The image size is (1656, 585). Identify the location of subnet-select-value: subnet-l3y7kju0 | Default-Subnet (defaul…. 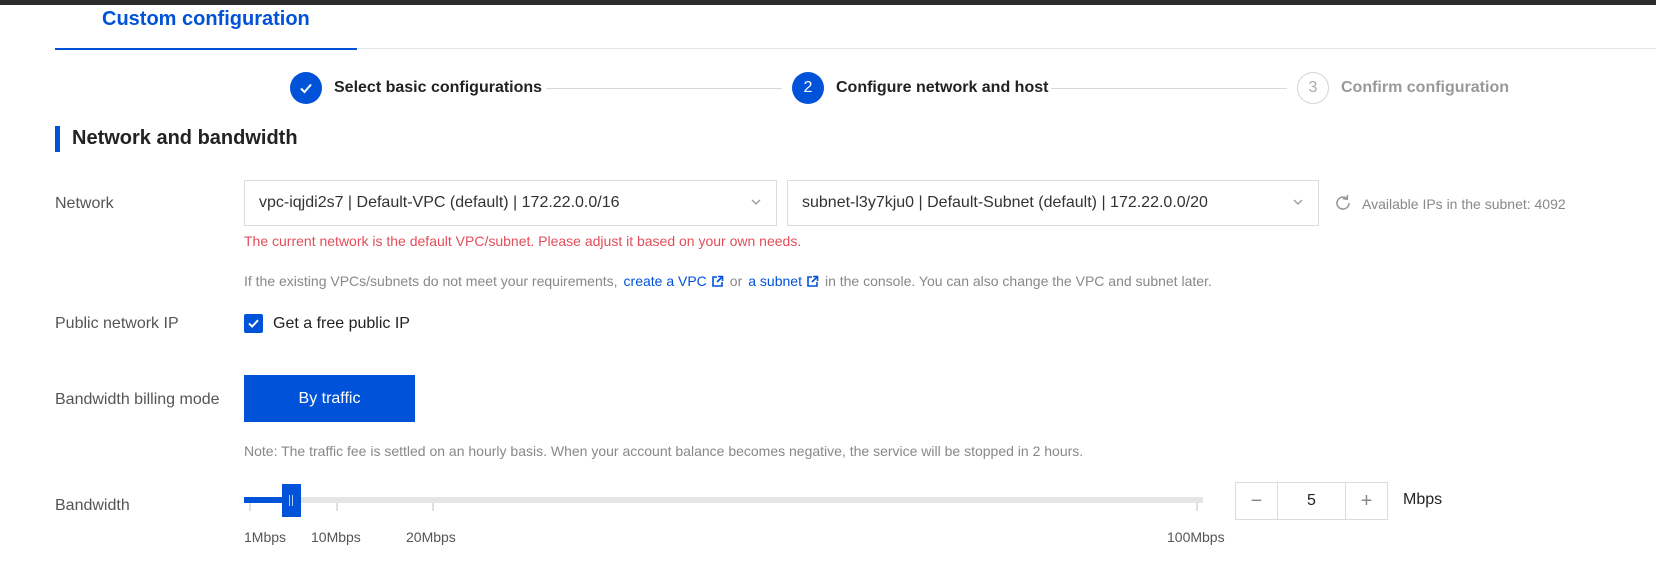
(1005, 202).